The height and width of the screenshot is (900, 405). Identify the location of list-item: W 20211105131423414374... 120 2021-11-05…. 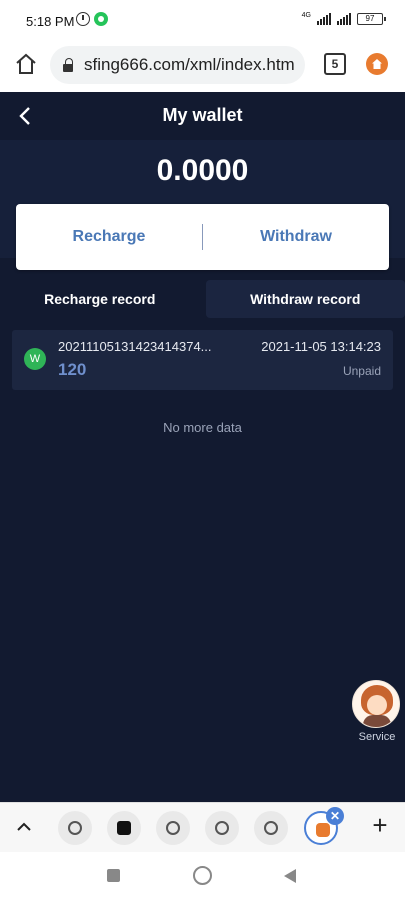
(202, 360).